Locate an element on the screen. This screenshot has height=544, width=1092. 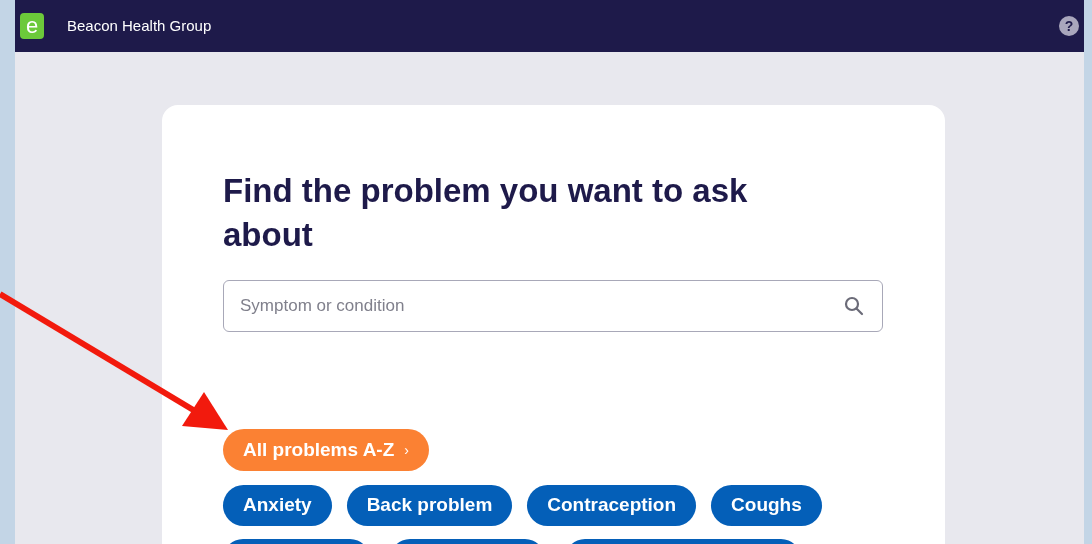
search-icon is located at coordinates (854, 306).